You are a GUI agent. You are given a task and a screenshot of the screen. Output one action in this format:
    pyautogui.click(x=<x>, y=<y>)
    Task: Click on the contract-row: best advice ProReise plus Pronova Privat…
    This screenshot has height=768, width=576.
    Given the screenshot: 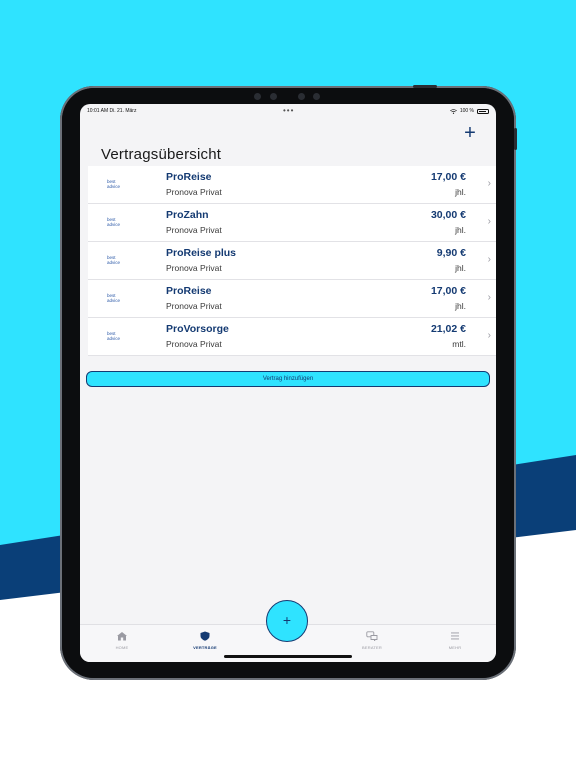 What is the action you would take?
    pyautogui.click(x=292, y=261)
    